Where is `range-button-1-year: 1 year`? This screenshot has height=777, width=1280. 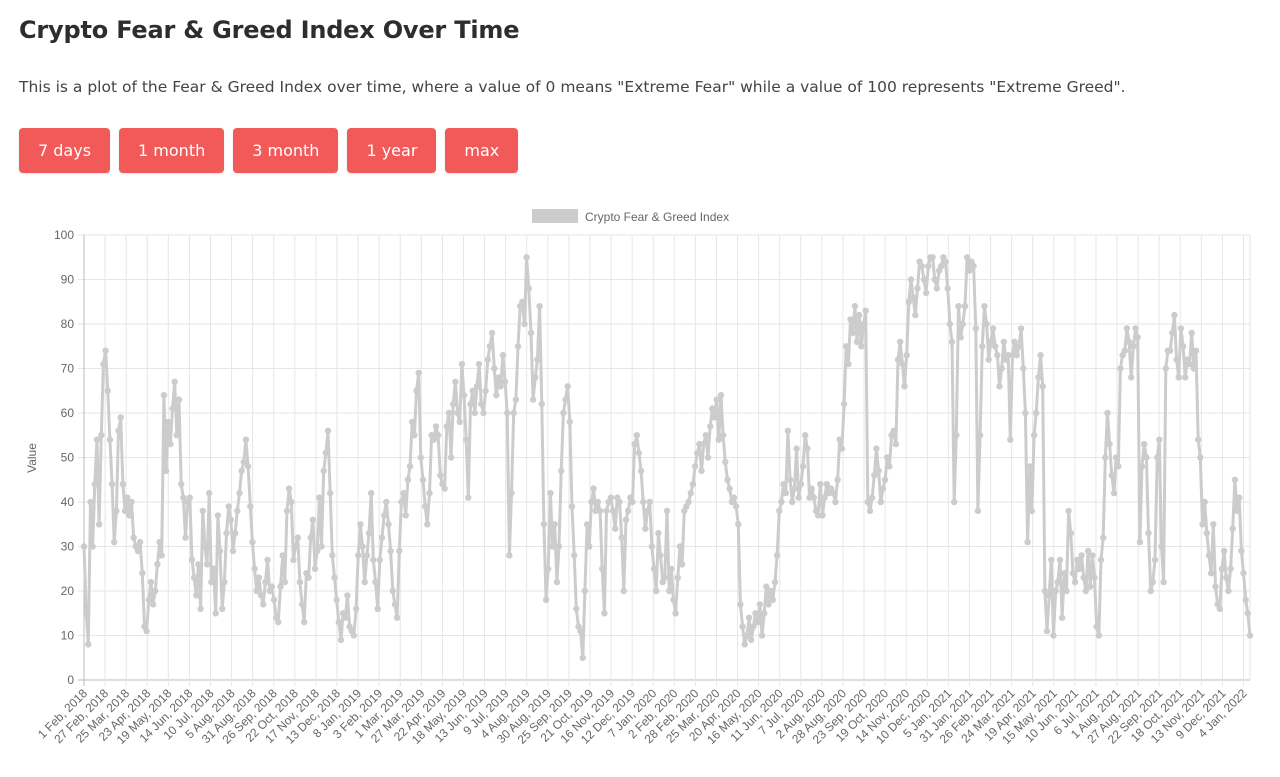
range-button-1-year: 1 year is located at coordinates (392, 150).